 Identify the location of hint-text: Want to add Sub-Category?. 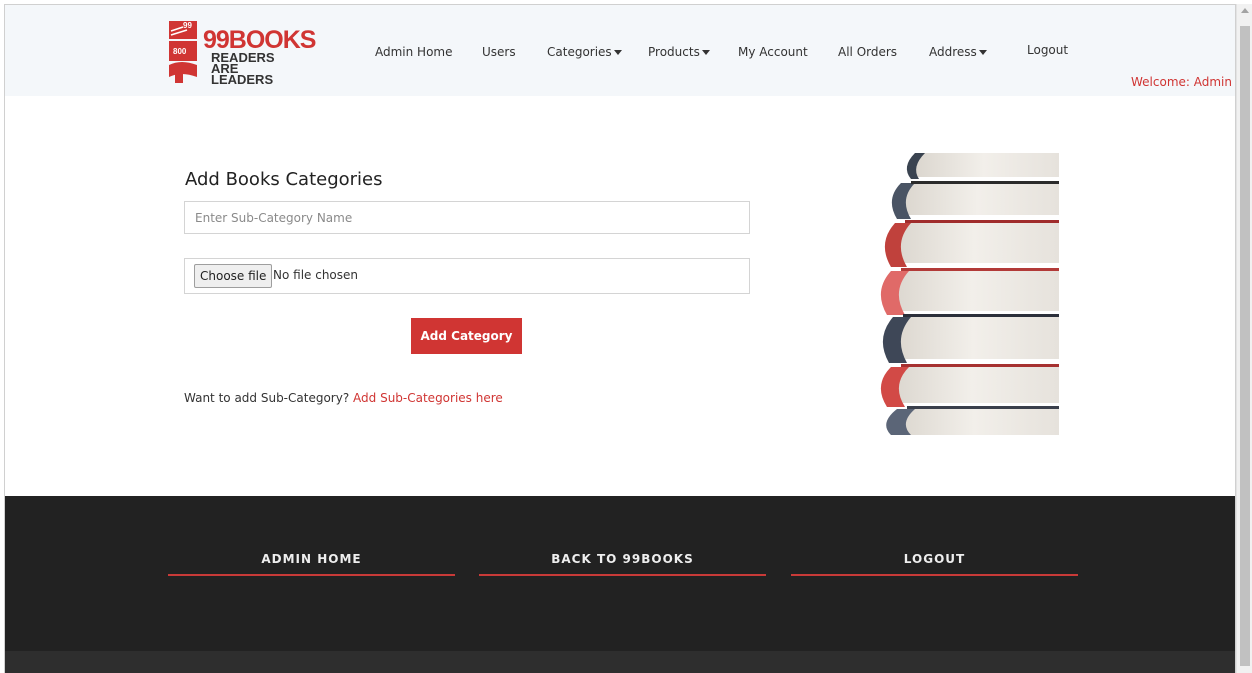
(267, 398).